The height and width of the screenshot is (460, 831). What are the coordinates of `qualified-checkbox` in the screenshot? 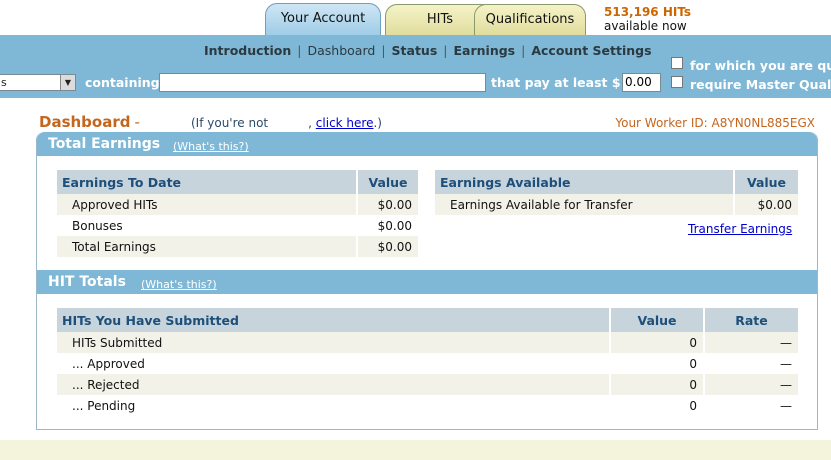 It's located at (677, 63).